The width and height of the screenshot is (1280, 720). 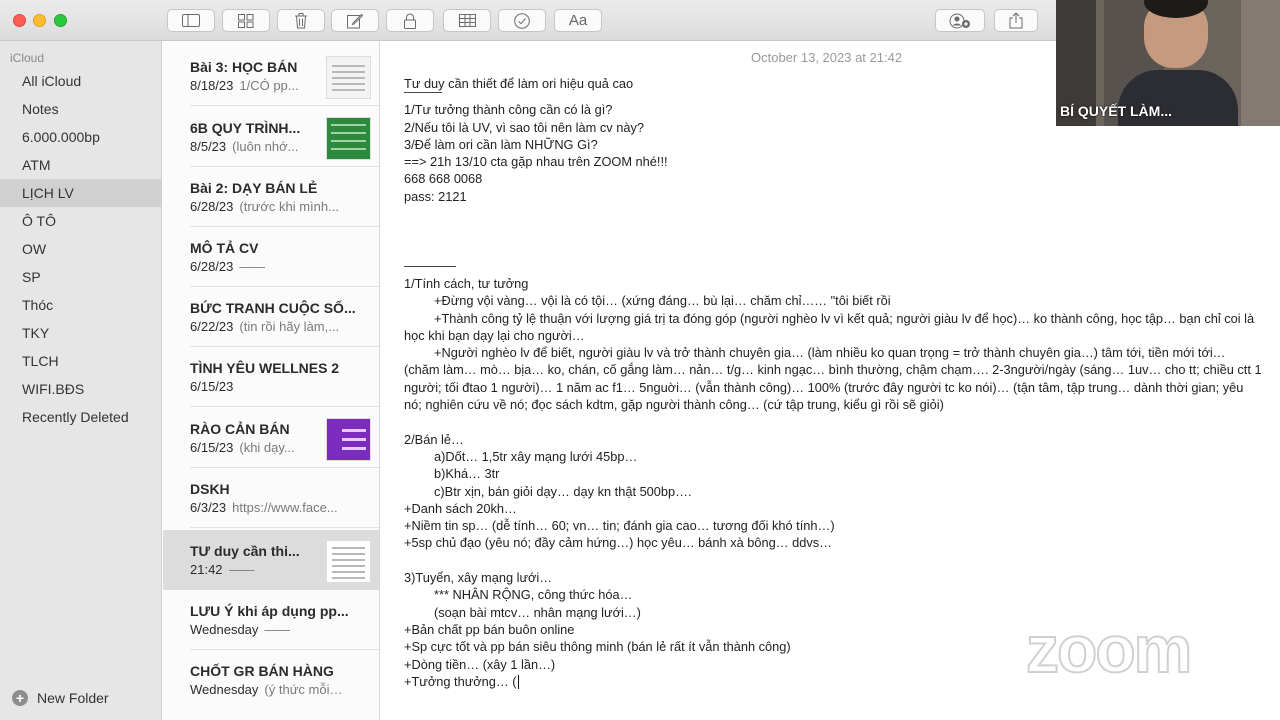 What do you see at coordinates (81, 417) in the screenshot?
I see `folder-recently-deleted: Recently Deleted` at bounding box center [81, 417].